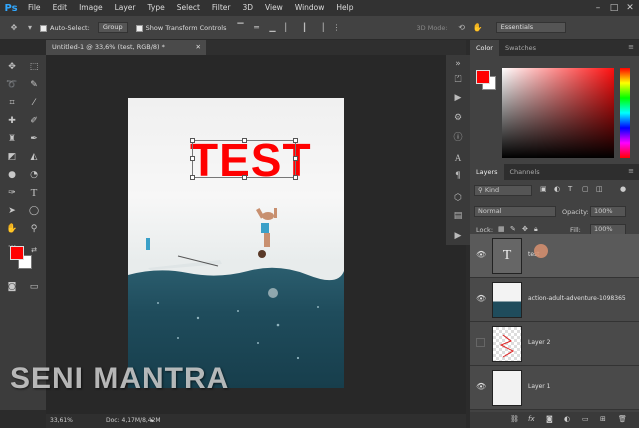 Image resolution: width=639 pixels, height=428 pixels. Describe the element at coordinates (221, 8) in the screenshot. I see `menu-filter: Filter` at that location.